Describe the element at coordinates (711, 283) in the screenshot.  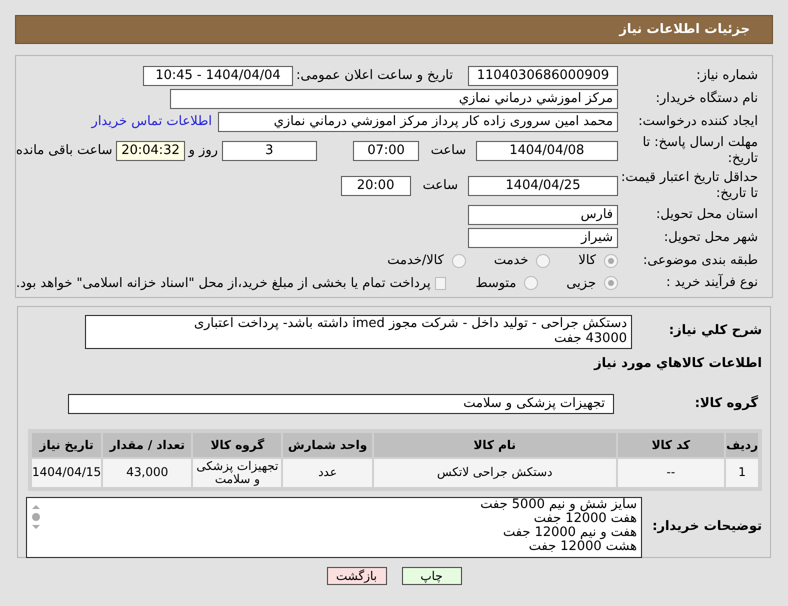
I see `field-label: نوع فرآیند خرید :` at that location.